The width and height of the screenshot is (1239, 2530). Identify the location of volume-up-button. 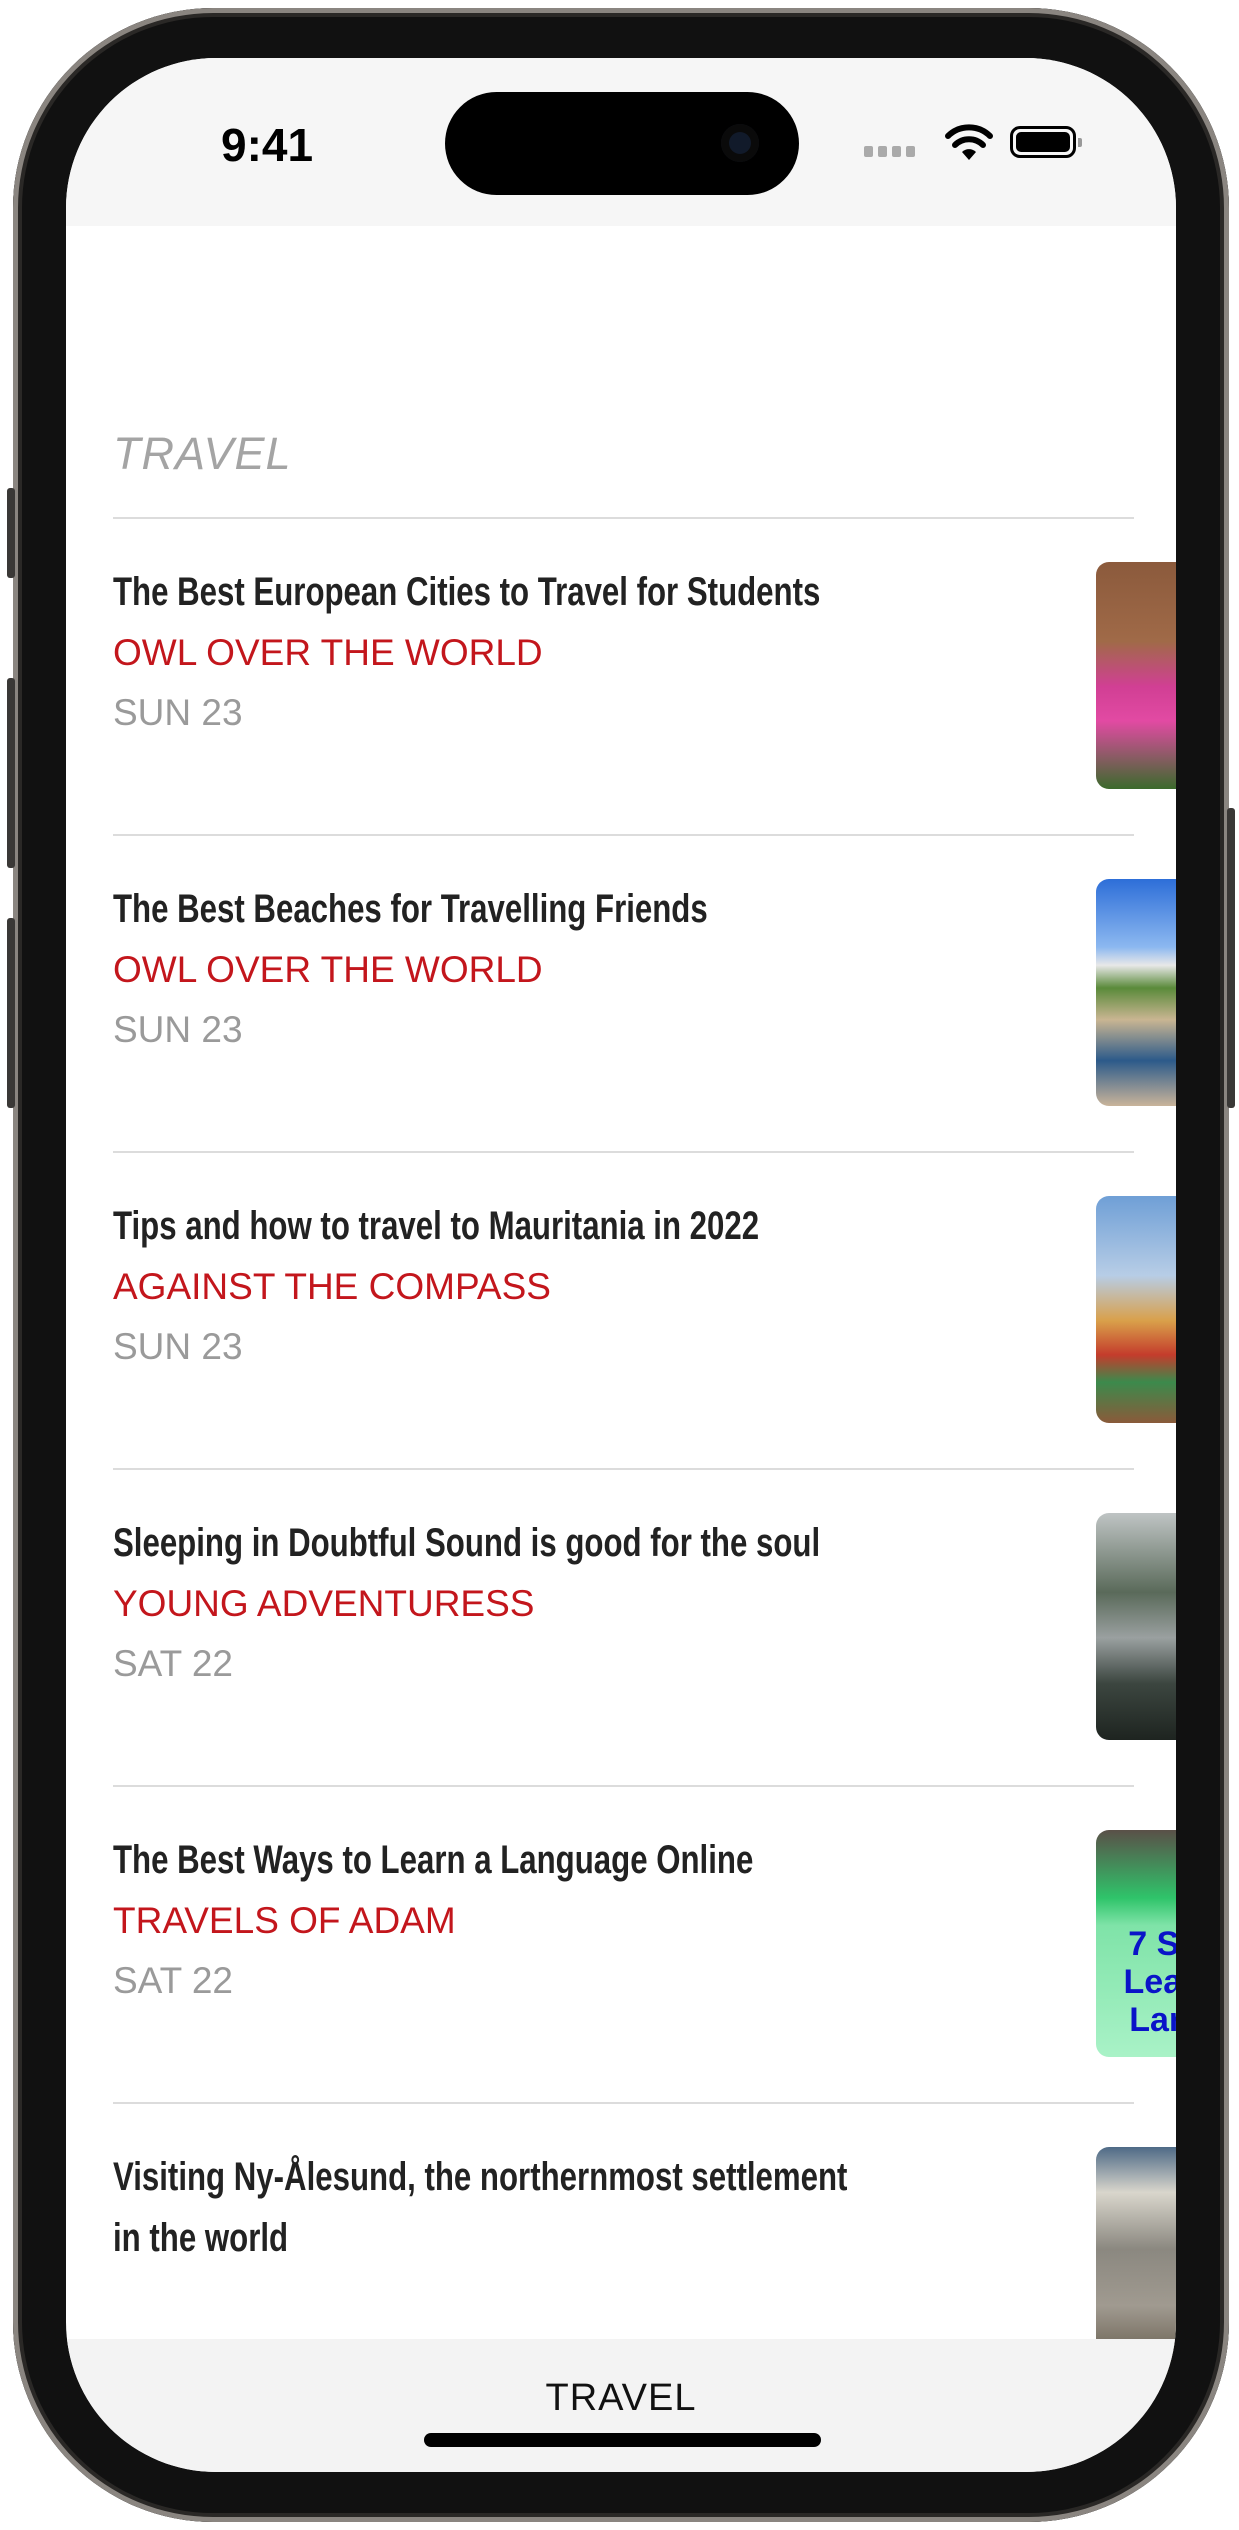
(11, 773).